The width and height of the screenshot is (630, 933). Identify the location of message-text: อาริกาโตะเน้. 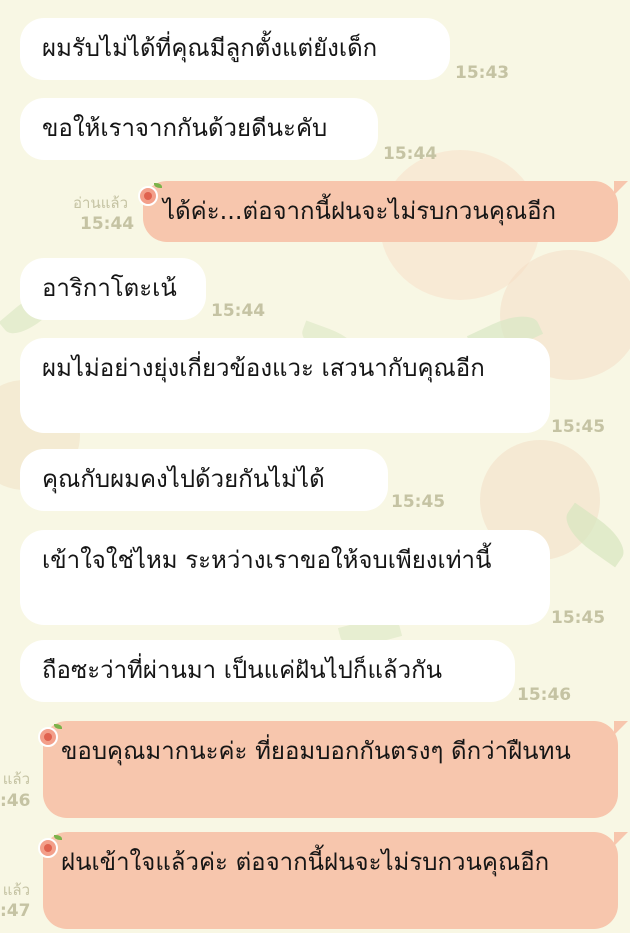
(109, 288).